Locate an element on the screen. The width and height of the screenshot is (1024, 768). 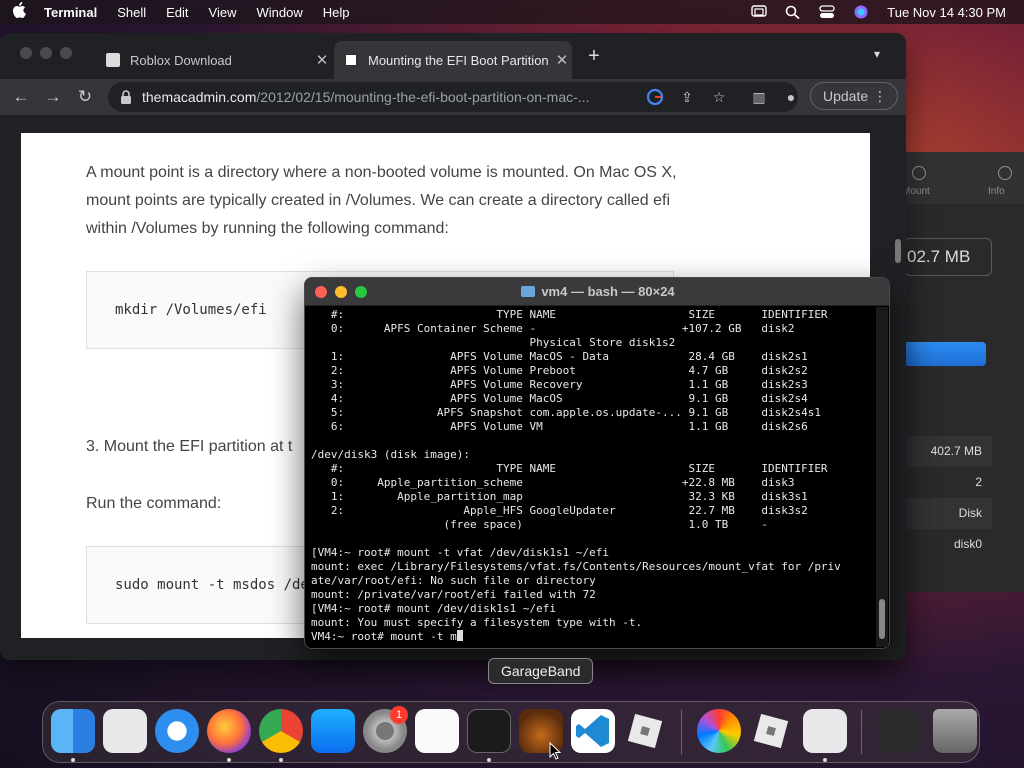
finder-icon is located at coordinates (73, 731).